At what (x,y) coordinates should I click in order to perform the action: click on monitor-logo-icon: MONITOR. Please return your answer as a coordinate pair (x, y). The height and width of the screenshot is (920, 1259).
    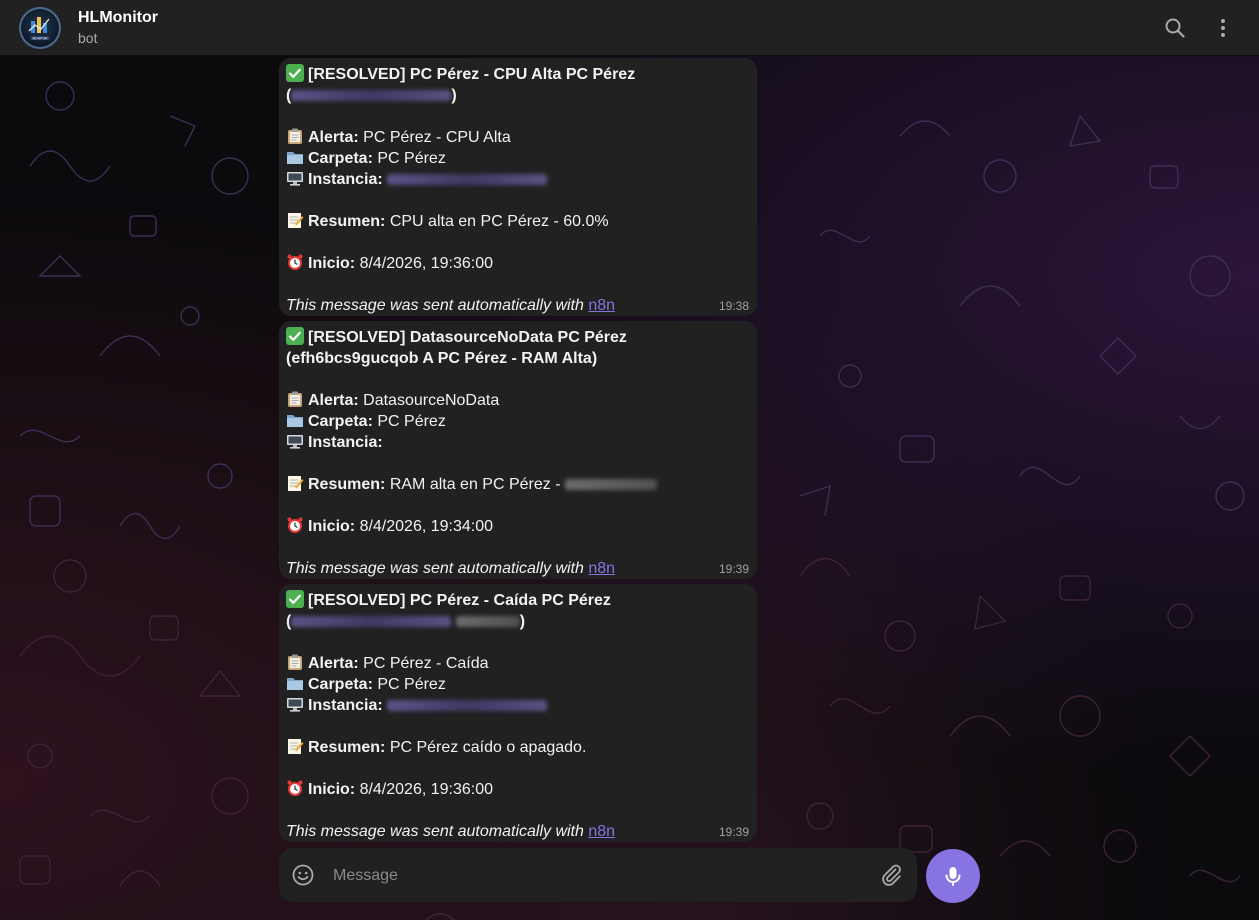
    Looking at the image, I should click on (39, 28).